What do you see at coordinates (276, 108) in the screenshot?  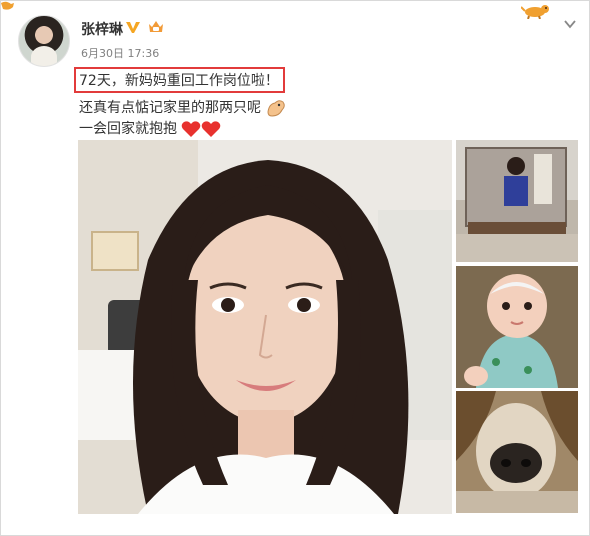 I see `dog-paw-emoji-icon` at bounding box center [276, 108].